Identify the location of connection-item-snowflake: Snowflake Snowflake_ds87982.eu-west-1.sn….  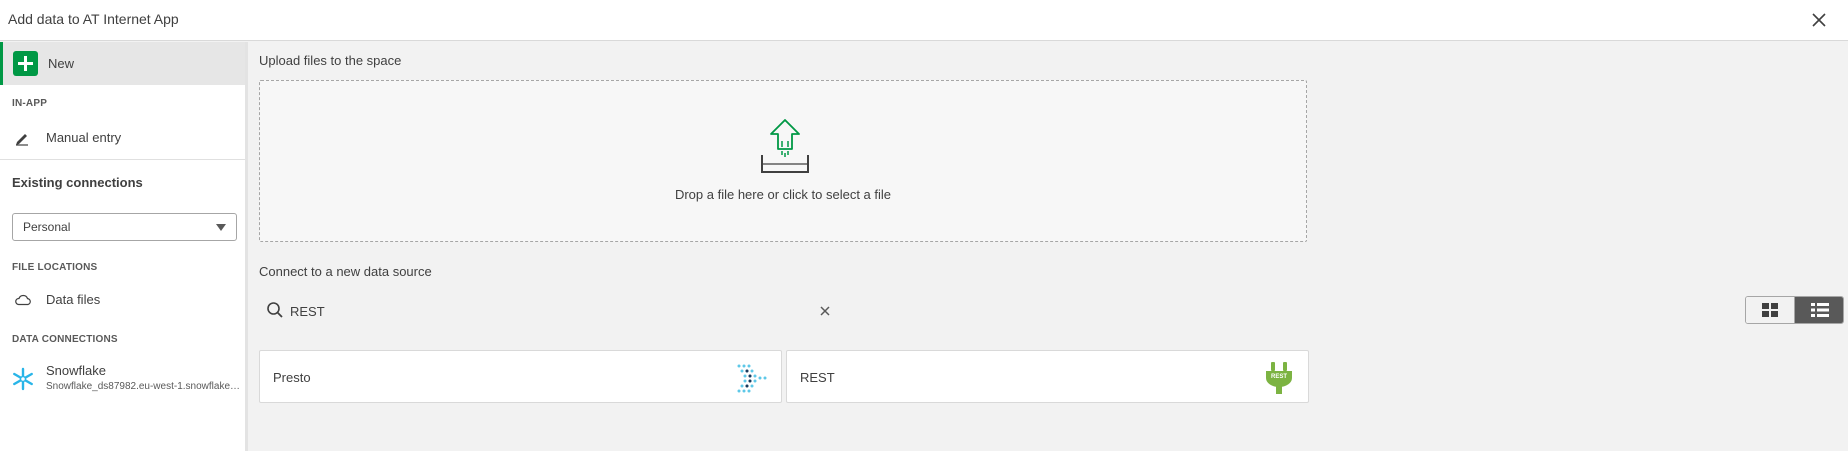
(122, 379).